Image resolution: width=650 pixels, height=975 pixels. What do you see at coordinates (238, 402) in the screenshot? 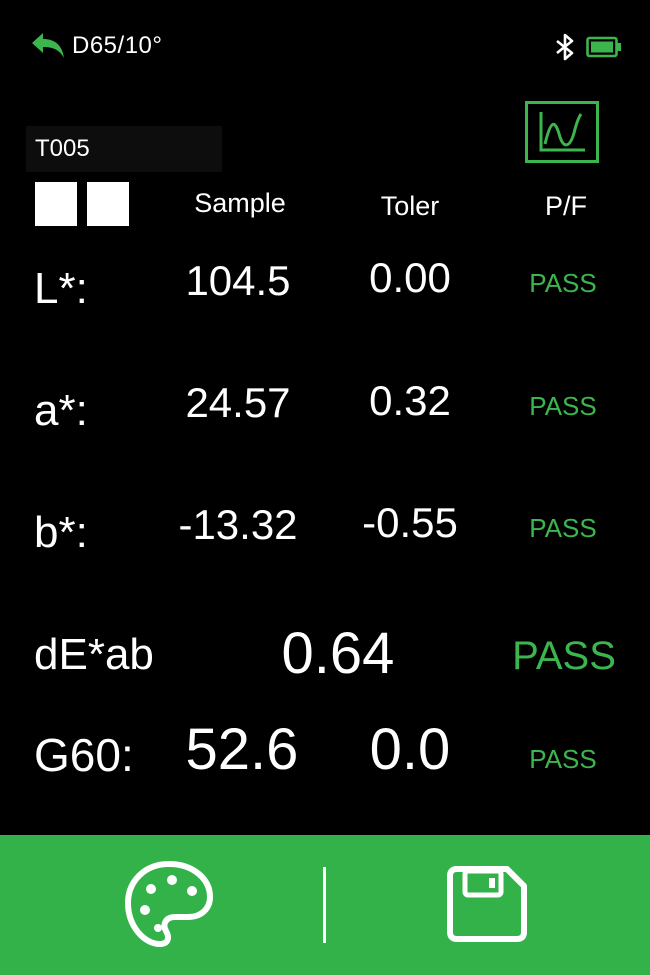
I see `sample-value-a: 24.57` at bounding box center [238, 402].